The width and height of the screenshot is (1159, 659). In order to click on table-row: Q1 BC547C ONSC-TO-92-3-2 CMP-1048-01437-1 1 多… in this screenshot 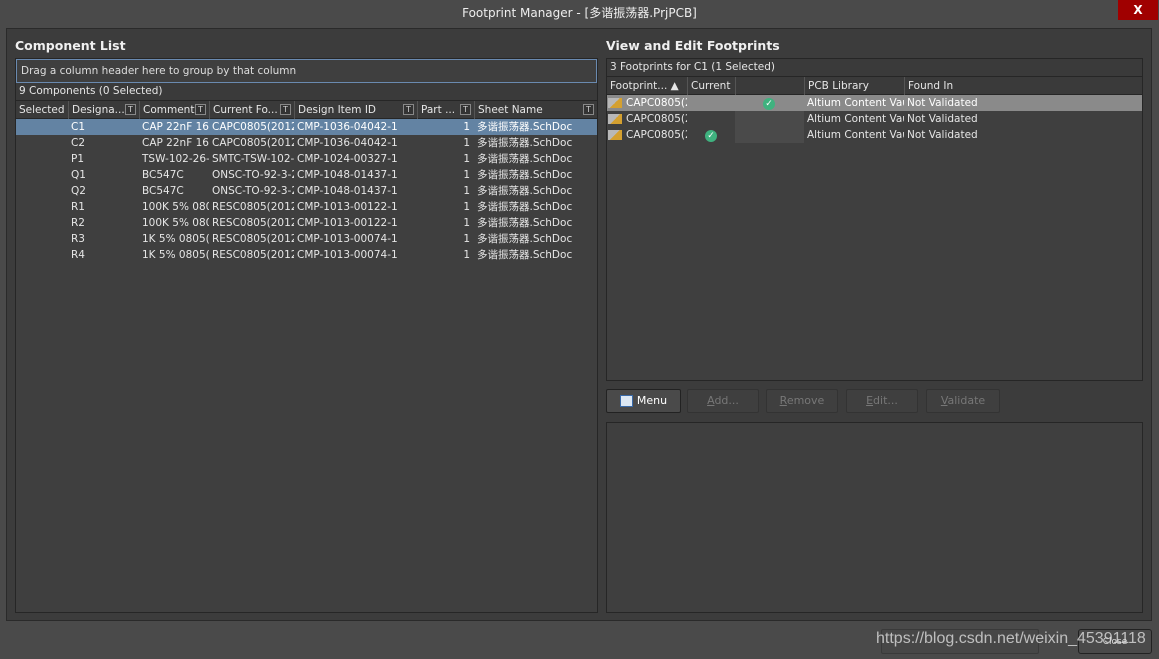, I will do `click(306, 175)`.